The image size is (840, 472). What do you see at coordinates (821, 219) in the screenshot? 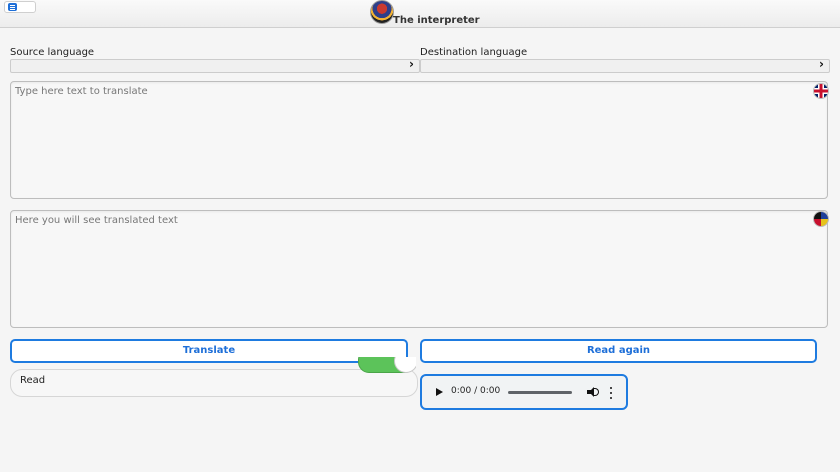
I see `destination-flag-icon` at bounding box center [821, 219].